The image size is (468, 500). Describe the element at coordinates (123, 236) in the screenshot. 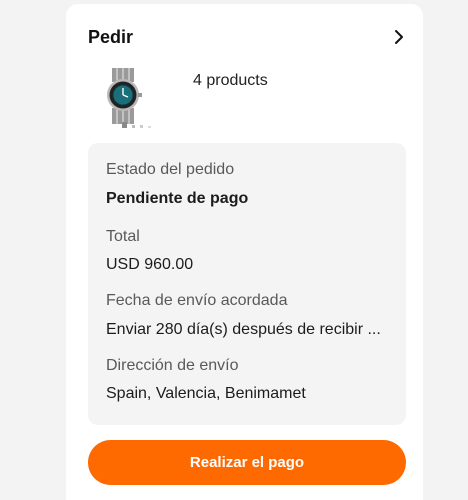

I see `total-label: Total` at that location.